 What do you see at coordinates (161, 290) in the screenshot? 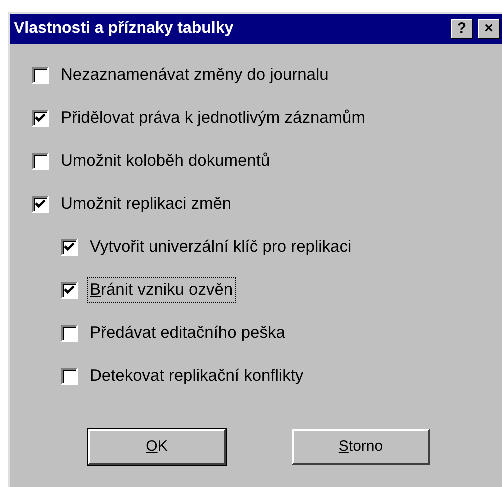
I see `checkbox-label: Bránit vzniku ozvěn` at bounding box center [161, 290].